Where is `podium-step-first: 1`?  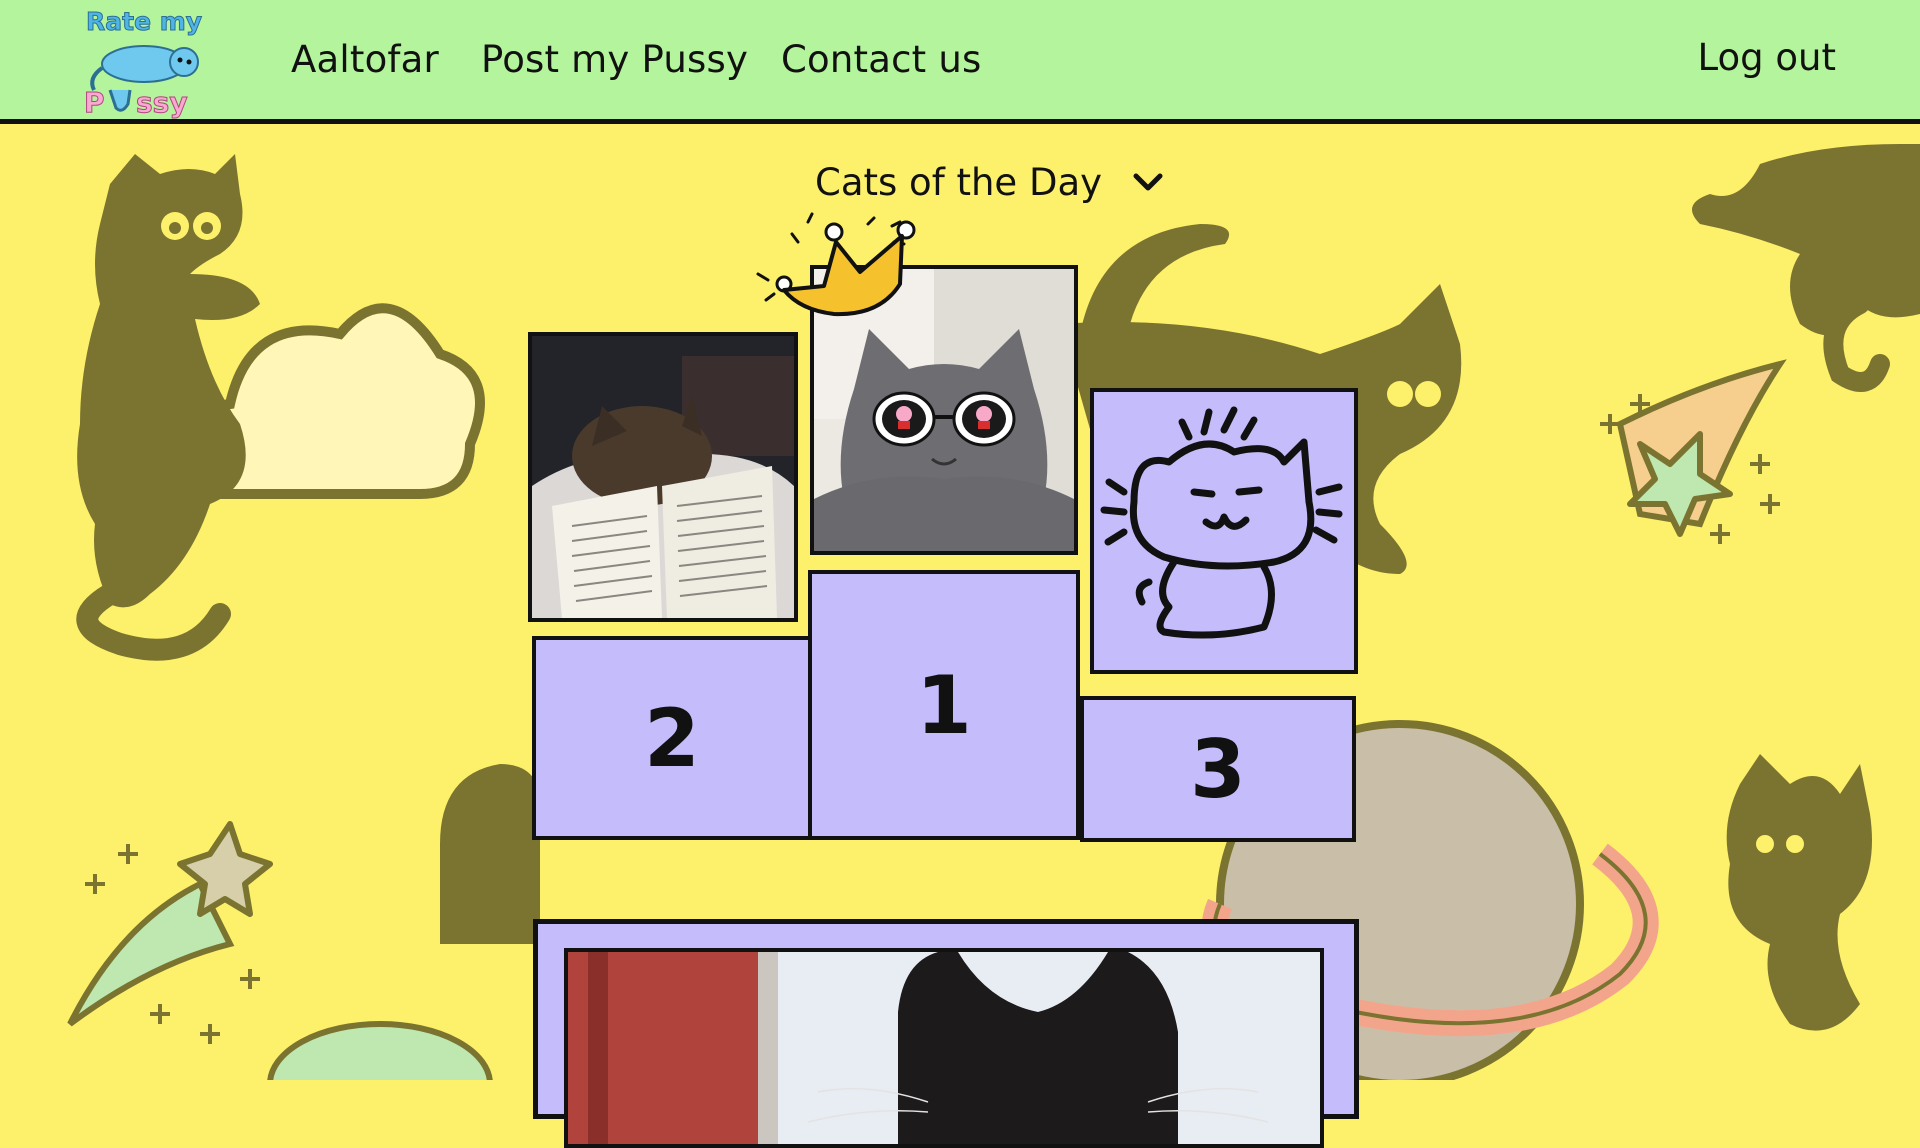 podium-step-first: 1 is located at coordinates (944, 705).